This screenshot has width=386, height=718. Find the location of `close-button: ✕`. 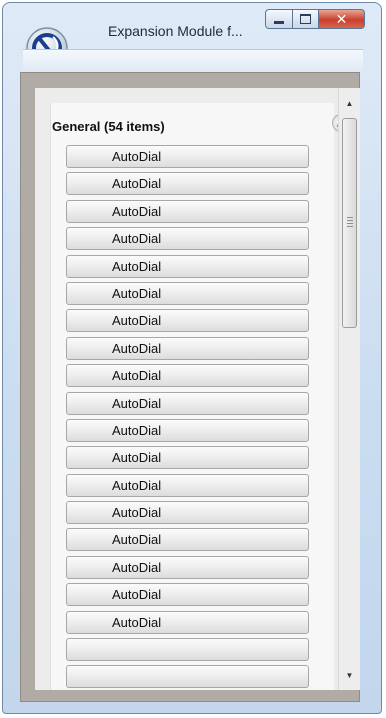

close-button: ✕ is located at coordinates (342, 19).